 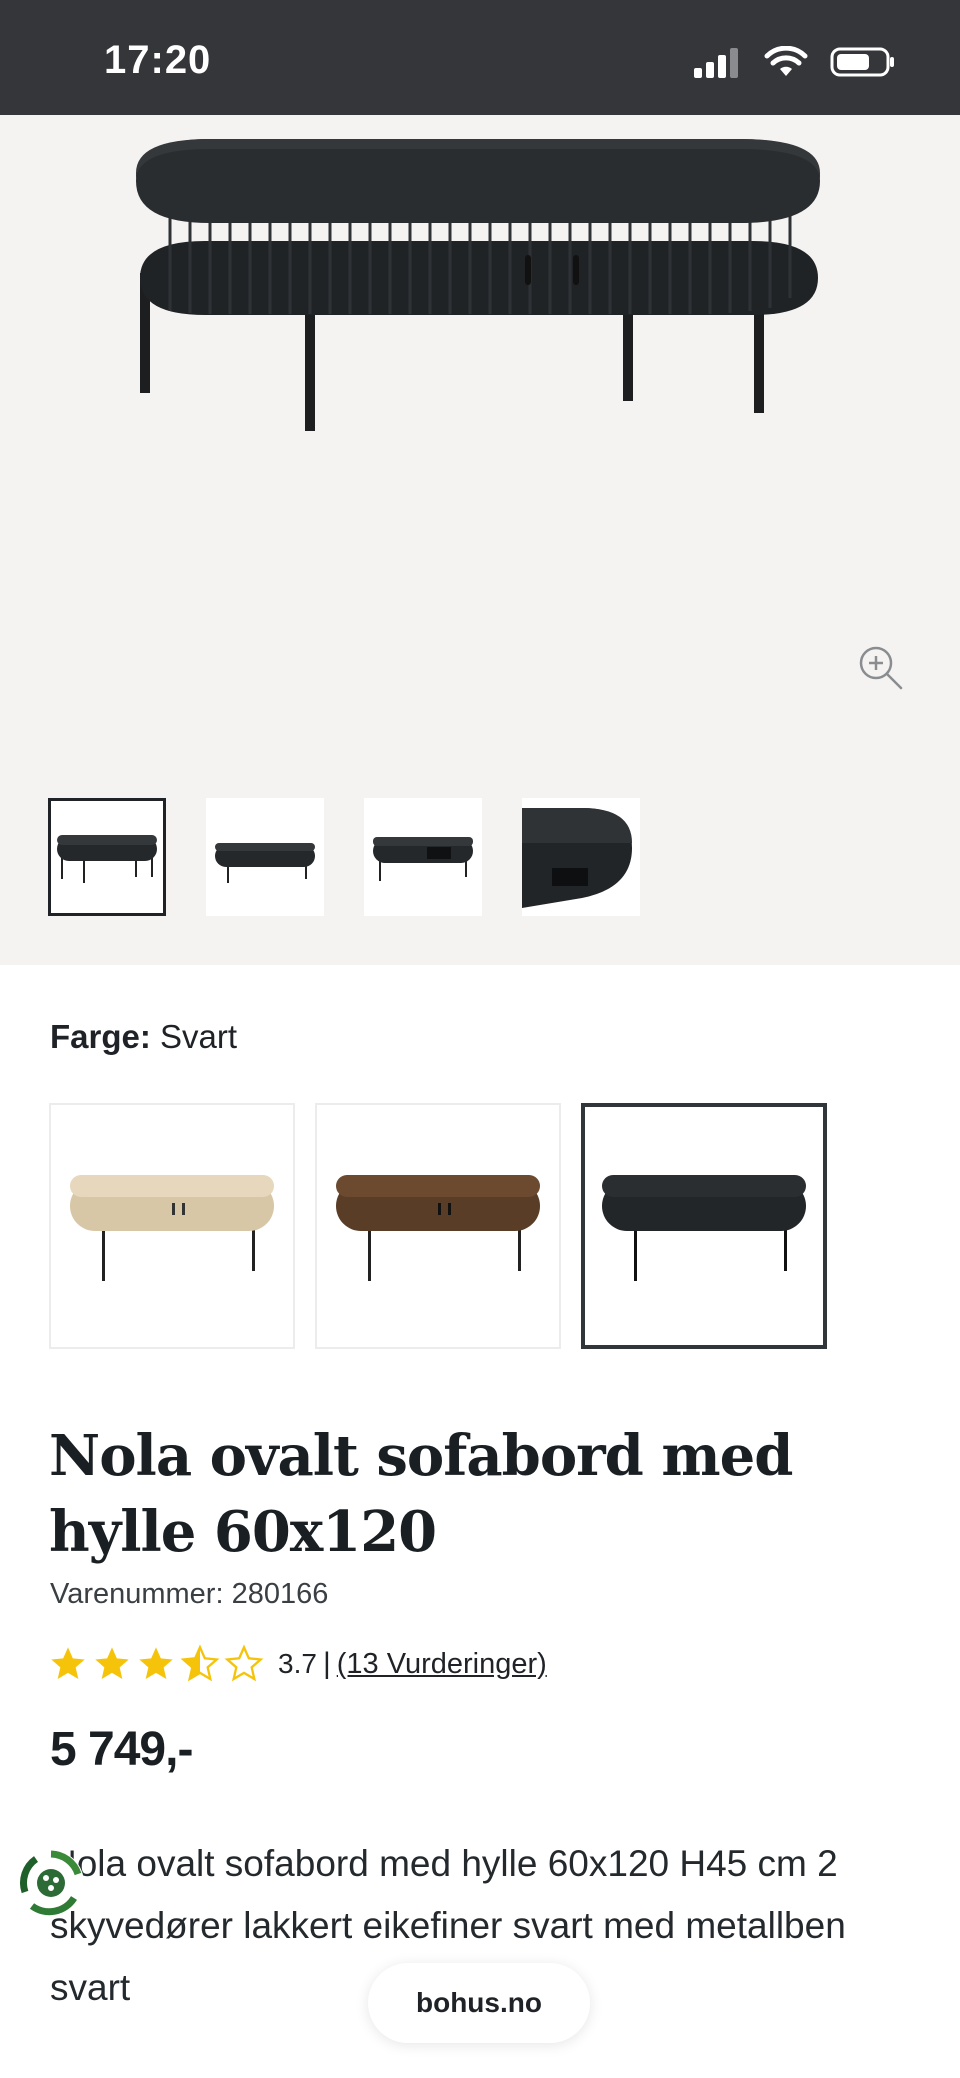 I want to click on rating-stars, so click(x=156, y=1664).